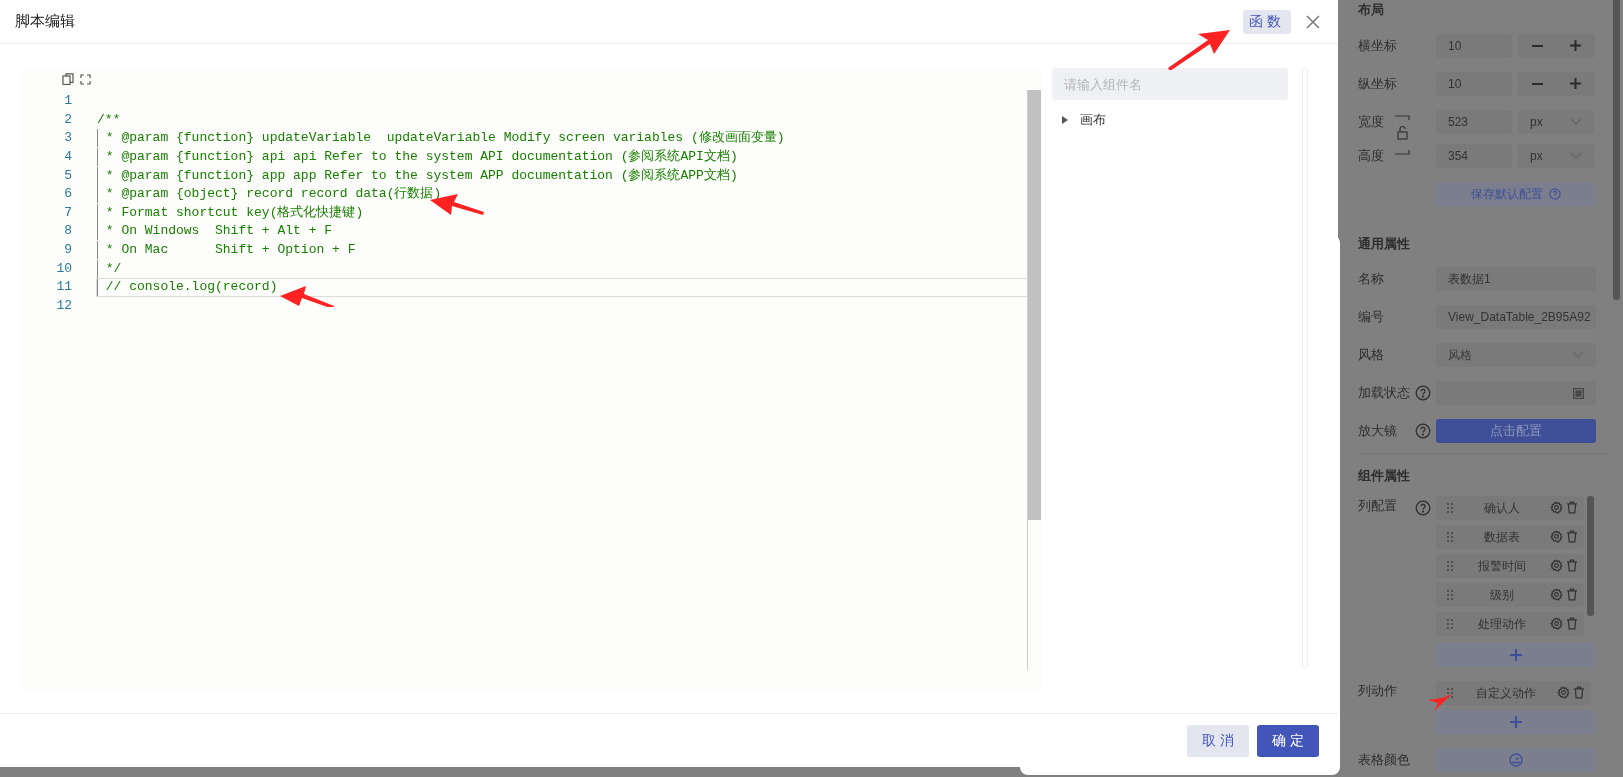 Image resolution: width=1623 pixels, height=777 pixels. I want to click on code-line: * On Windows Shift + Alt + F, so click(215, 231).